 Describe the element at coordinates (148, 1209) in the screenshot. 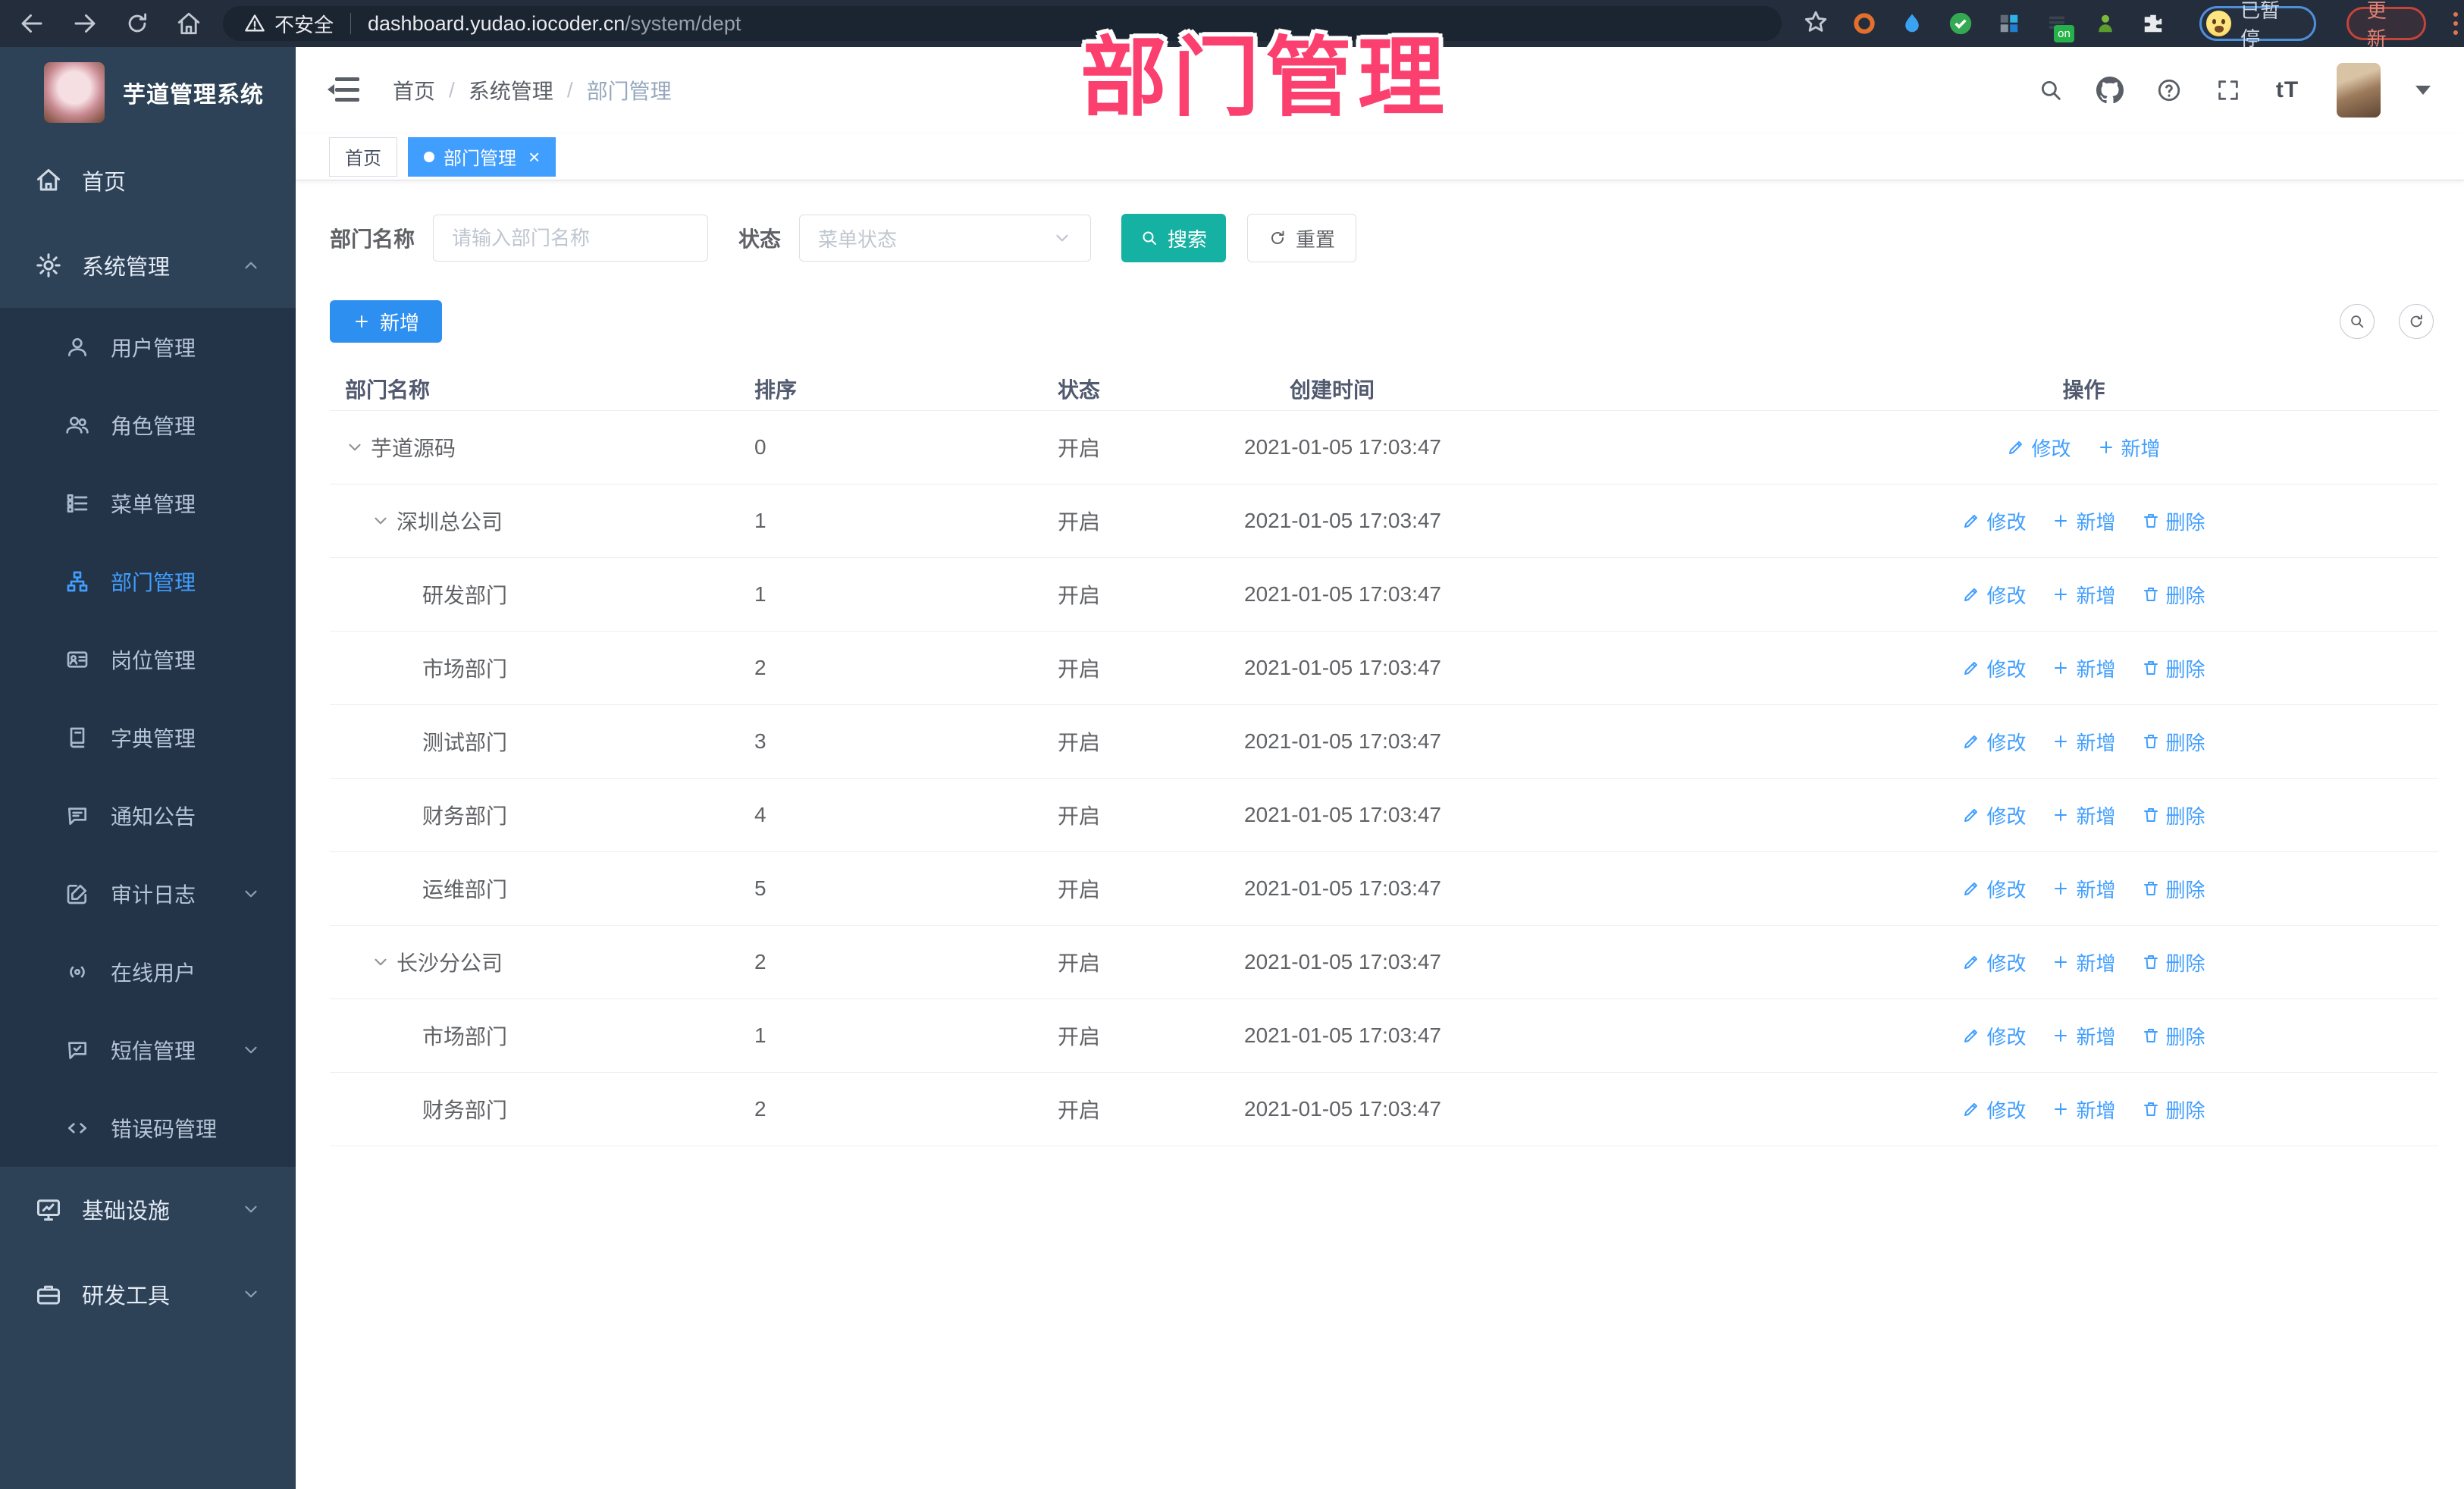

I see `sidebar-item-infra: 基础设施` at that location.